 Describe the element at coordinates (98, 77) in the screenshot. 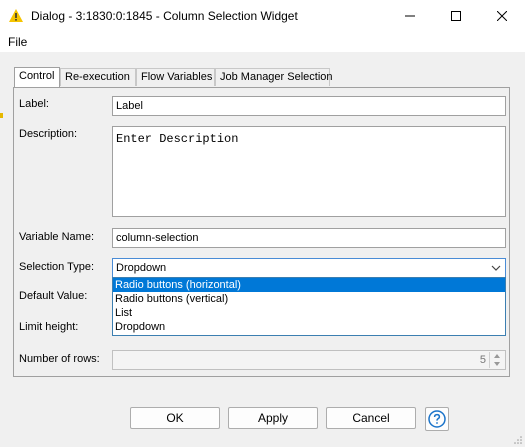

I see `tab-re-execution: Re-execution` at that location.